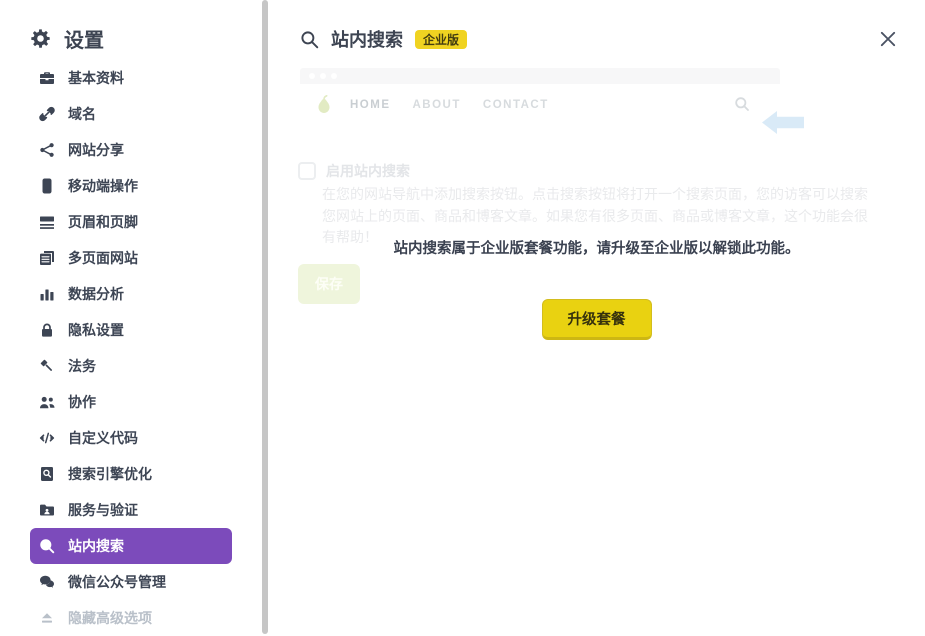 This screenshot has width=925, height=636. I want to click on folder-user-icon, so click(46, 510).